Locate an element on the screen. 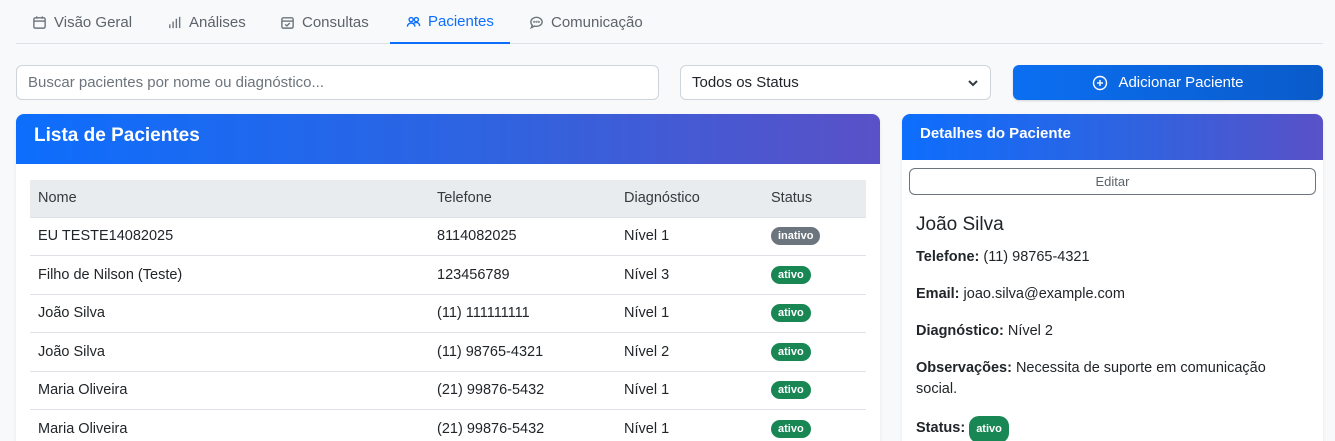  detail-email-label: Email: is located at coordinates (938, 294).